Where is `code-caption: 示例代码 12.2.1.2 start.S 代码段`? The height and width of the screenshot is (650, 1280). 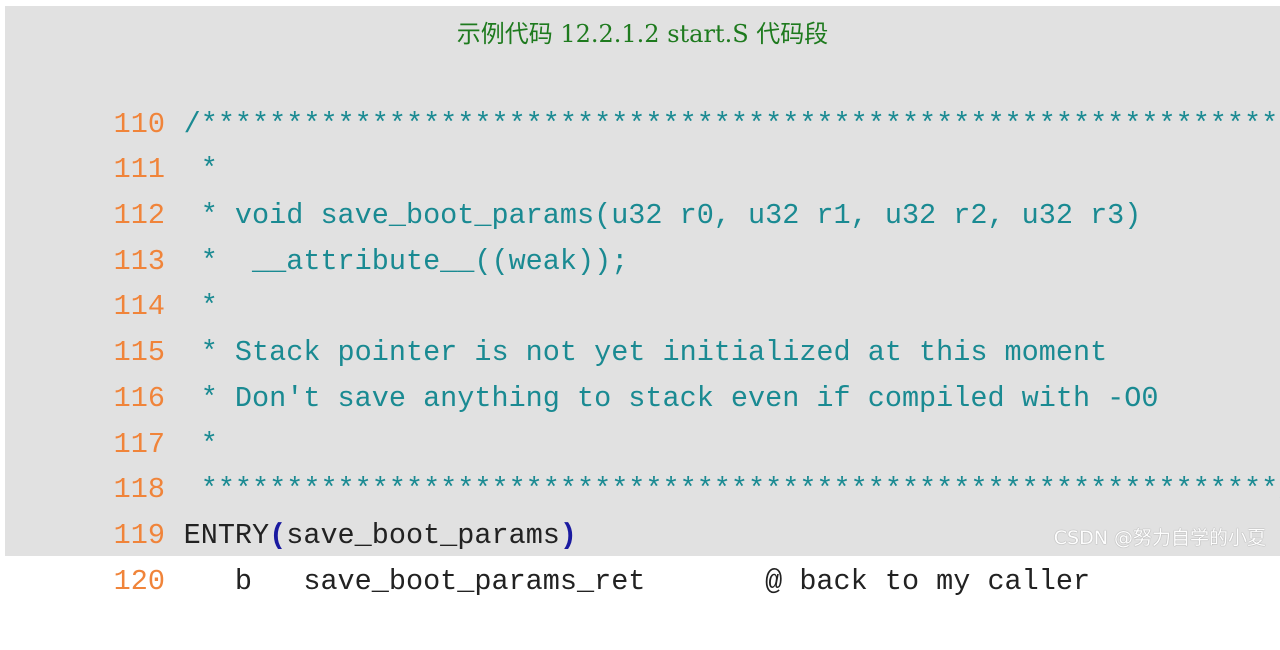
code-caption: 示例代码 12.2.1.2 start.S 代码段 is located at coordinates (642, 34).